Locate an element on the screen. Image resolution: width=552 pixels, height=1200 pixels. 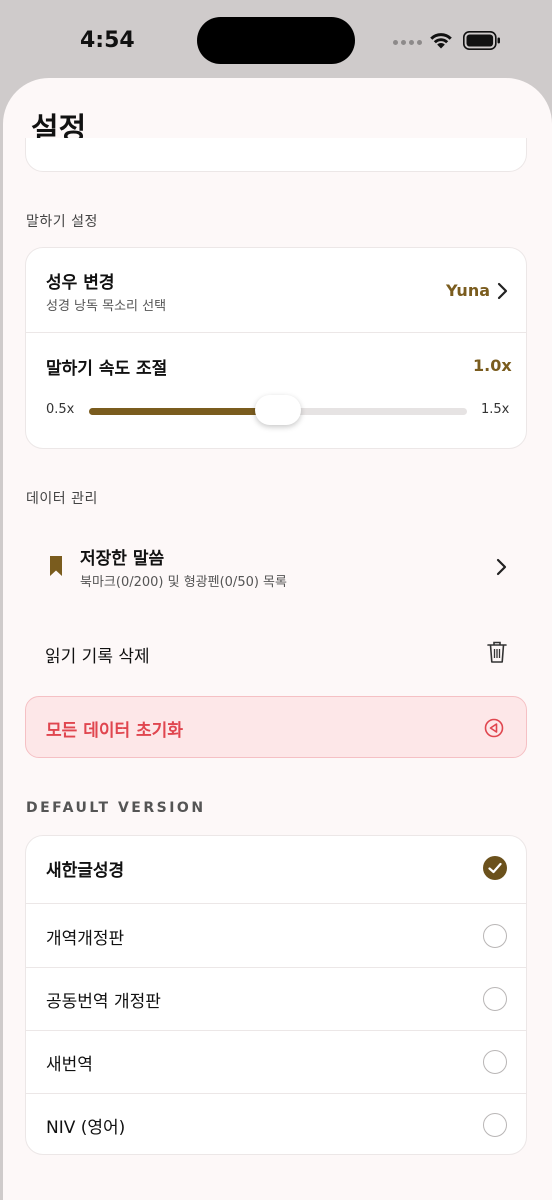
checkmark-icon is located at coordinates (495, 868).